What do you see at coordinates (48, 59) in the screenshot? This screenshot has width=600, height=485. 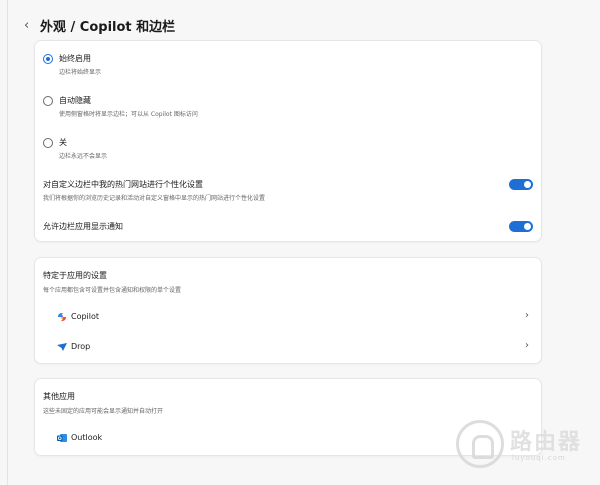 I see `radio-always-on` at bounding box center [48, 59].